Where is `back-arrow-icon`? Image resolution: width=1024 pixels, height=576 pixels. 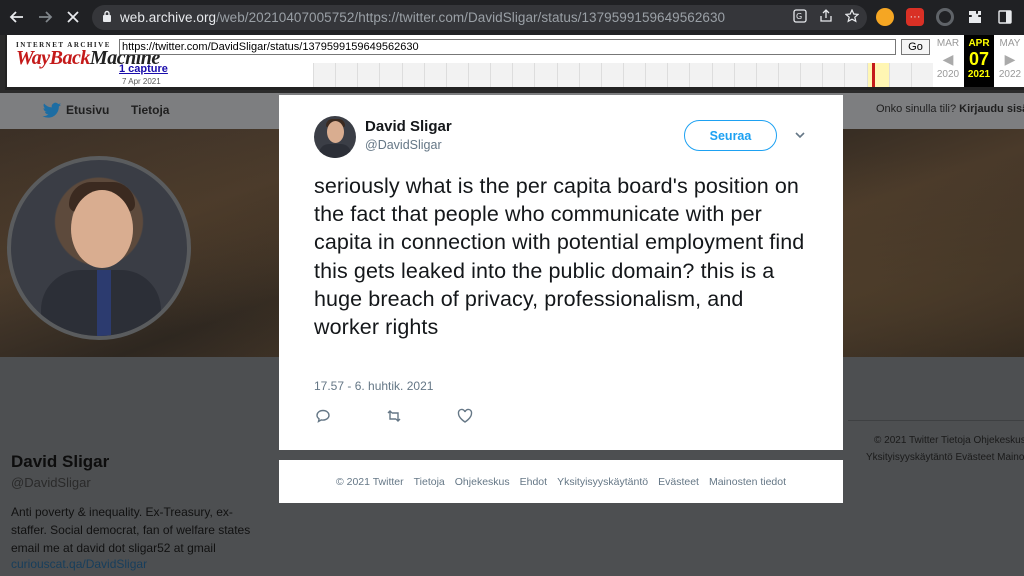
back-arrow-icon is located at coordinates (17, 17).